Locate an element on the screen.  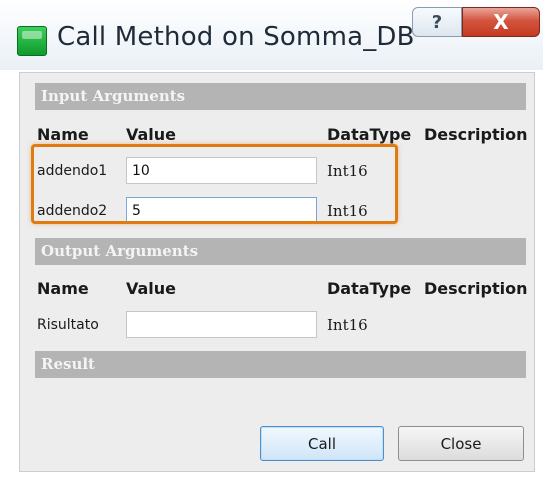
window-title: Call Method on Somma_DB is located at coordinates (236, 37).